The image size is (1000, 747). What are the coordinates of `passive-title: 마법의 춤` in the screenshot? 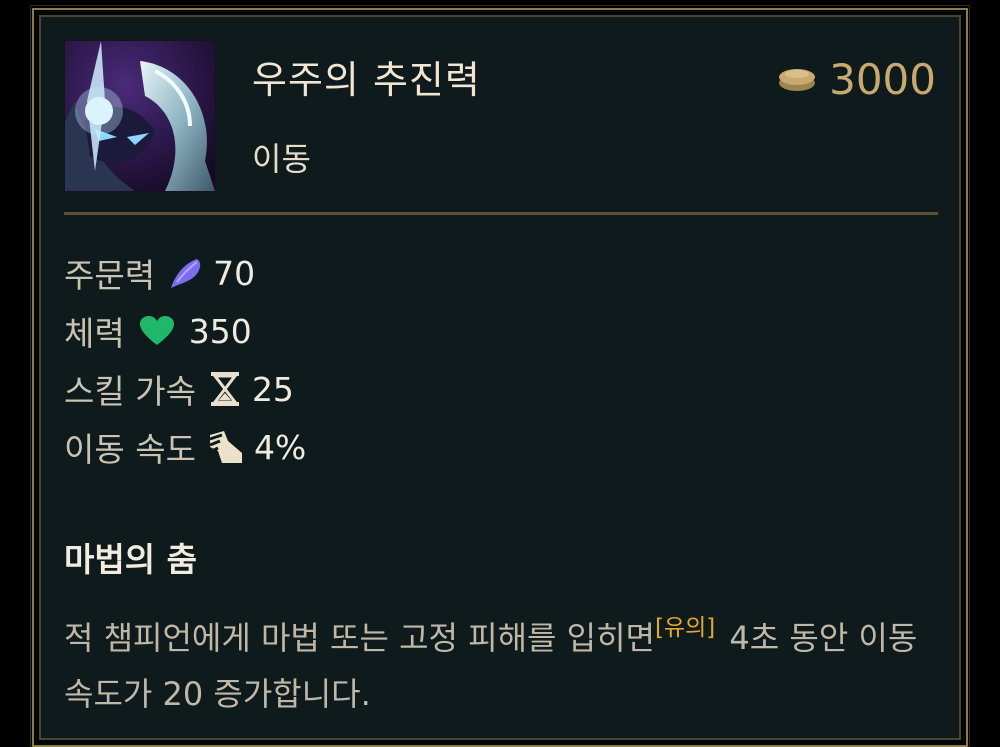 It's located at (130, 559).